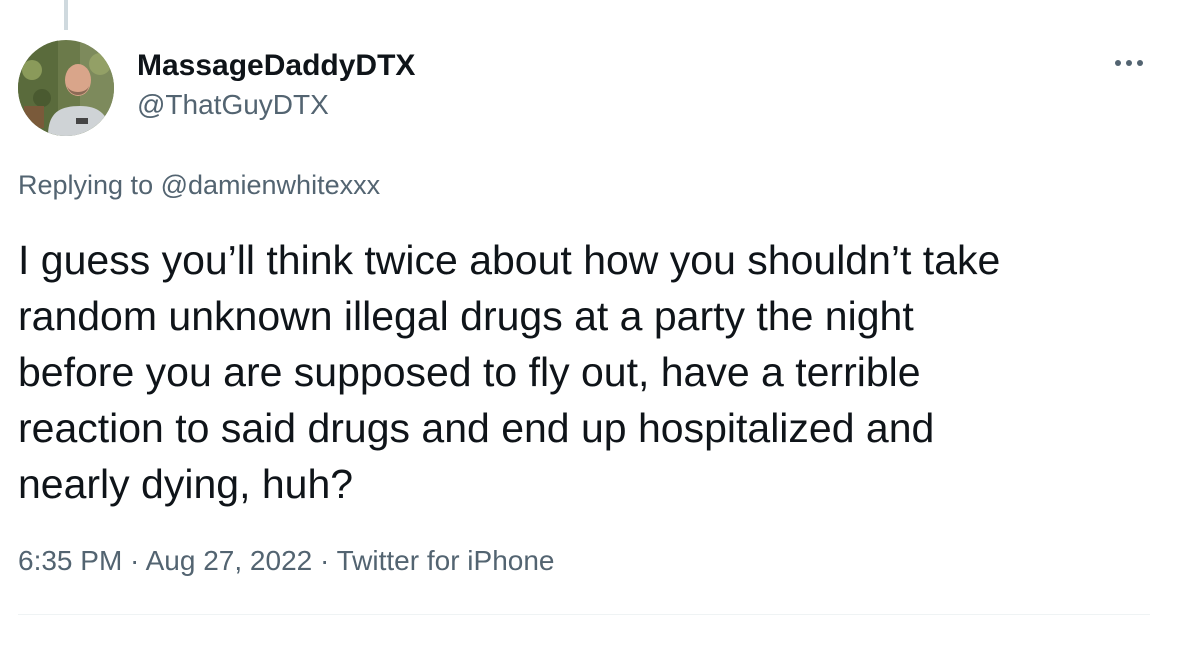 This screenshot has width=1186, height=650. Describe the element at coordinates (276, 66) in the screenshot. I see `display-name: MassageDaddyDTX` at that location.